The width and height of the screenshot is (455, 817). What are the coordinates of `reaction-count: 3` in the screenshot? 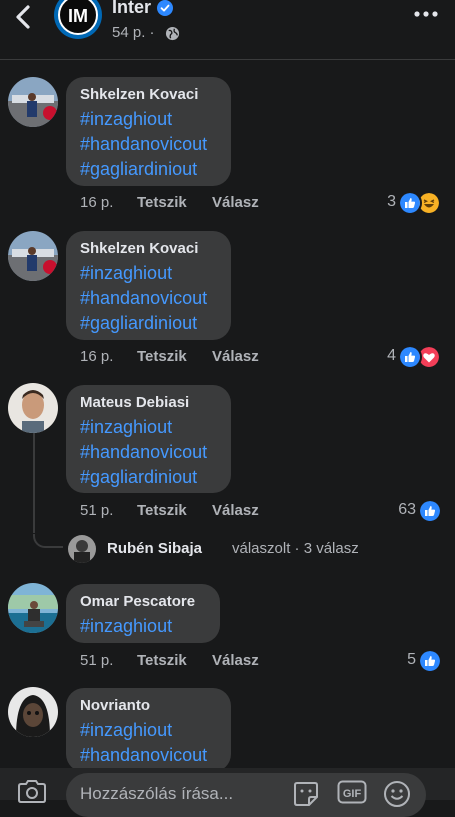 It's located at (384, 202).